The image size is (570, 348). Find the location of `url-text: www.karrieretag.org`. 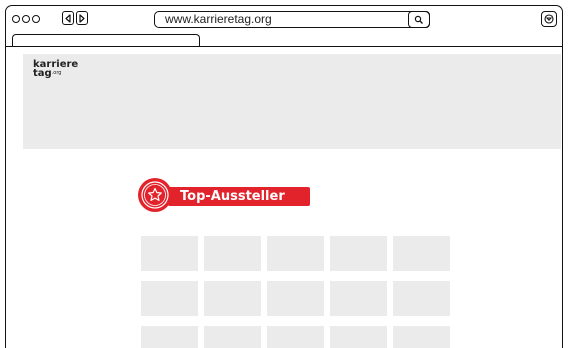

url-text: www.karrieretag.org is located at coordinates (218, 19).